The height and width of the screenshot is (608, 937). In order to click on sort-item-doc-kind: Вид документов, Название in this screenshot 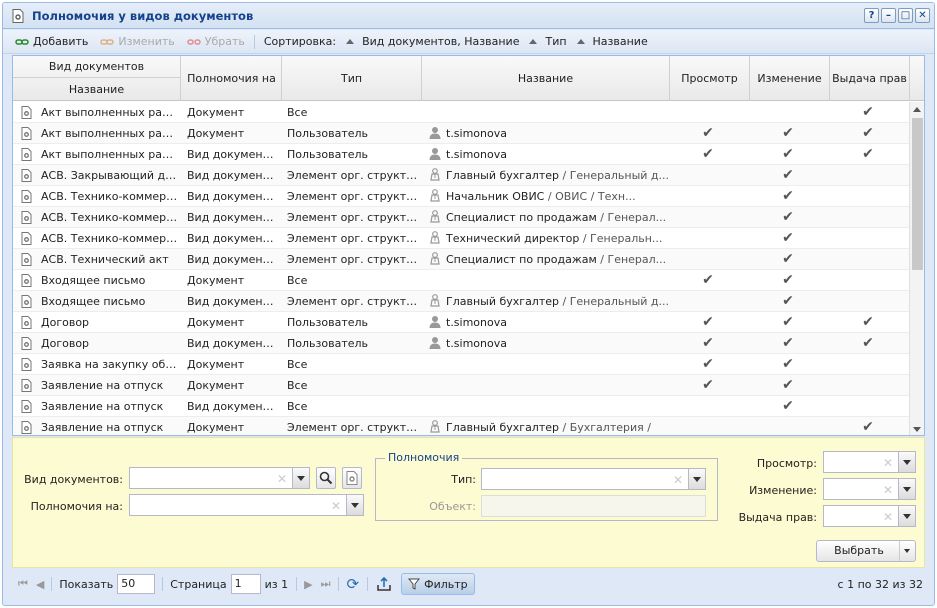, I will do `click(440, 41)`.